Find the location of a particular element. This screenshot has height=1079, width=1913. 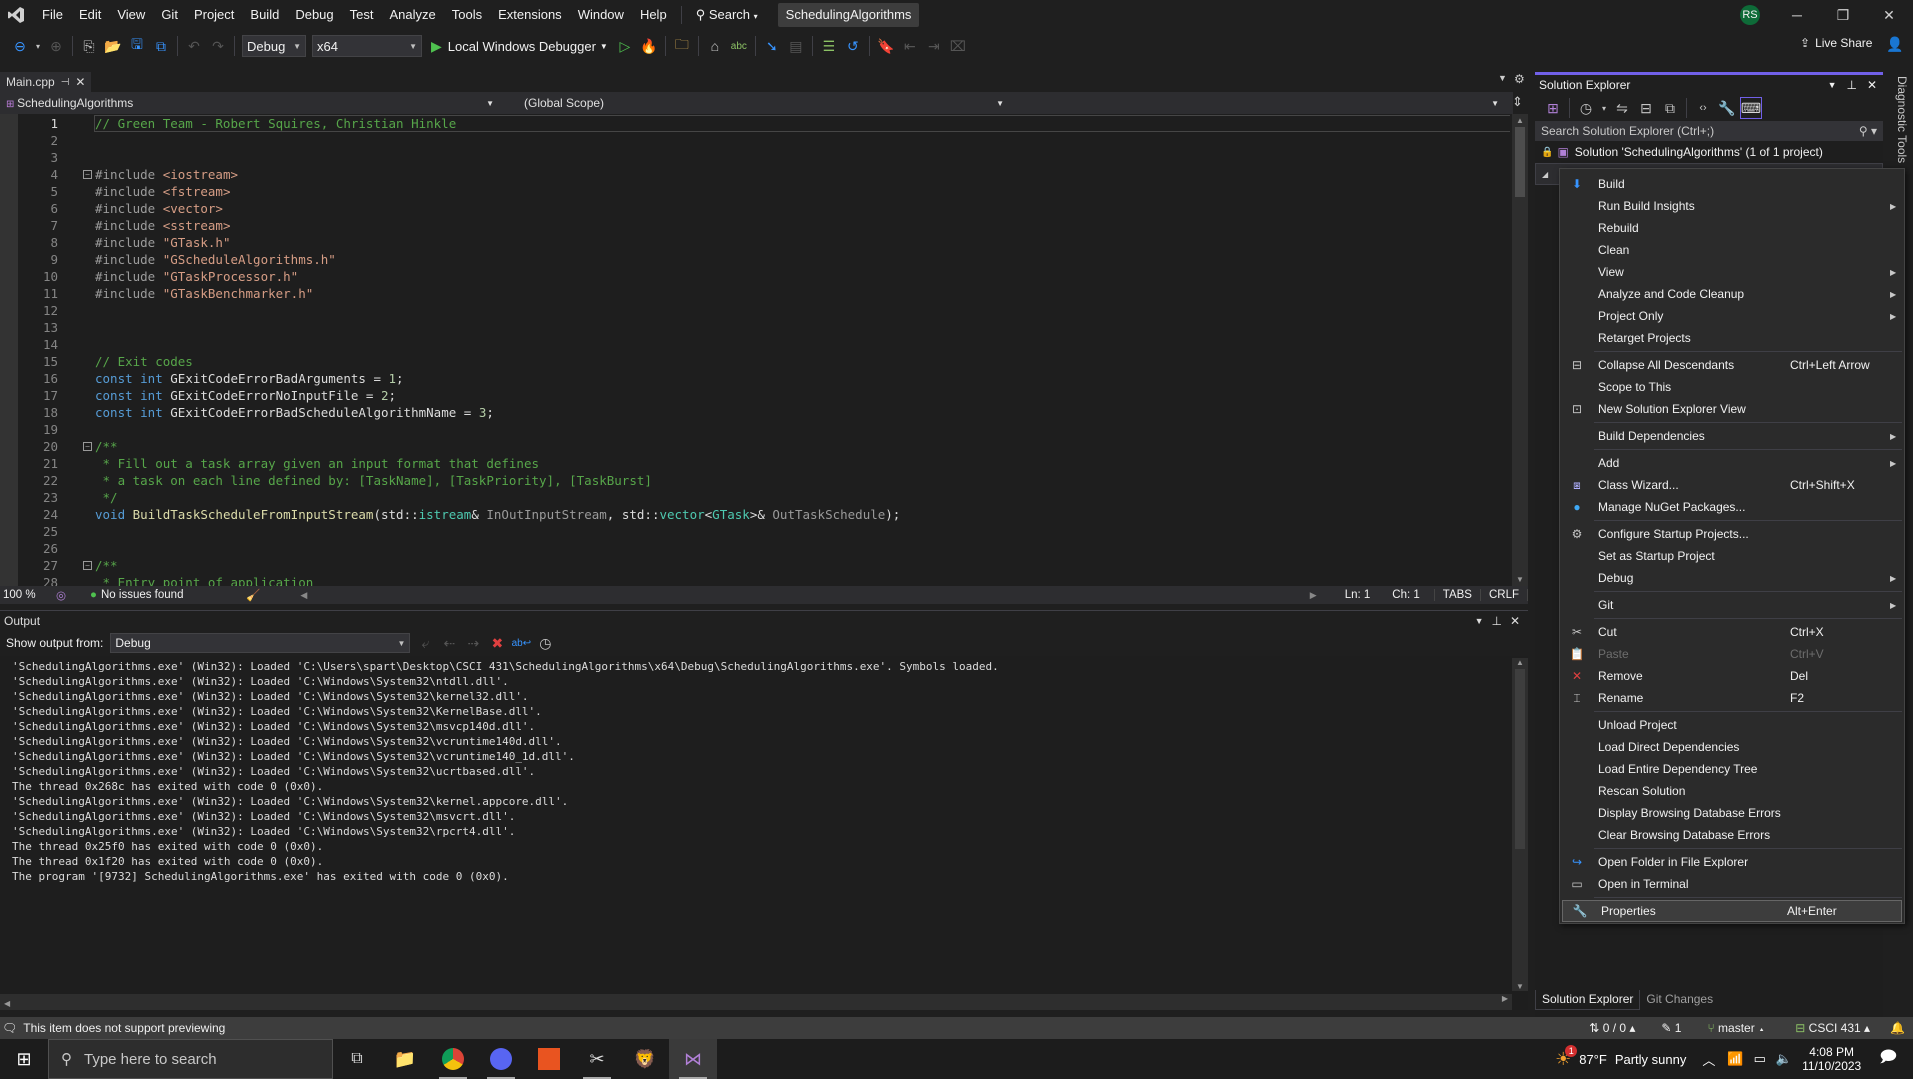

tab-main-cpp: Main.cpp ⊣ ✕ is located at coordinates (46, 82).